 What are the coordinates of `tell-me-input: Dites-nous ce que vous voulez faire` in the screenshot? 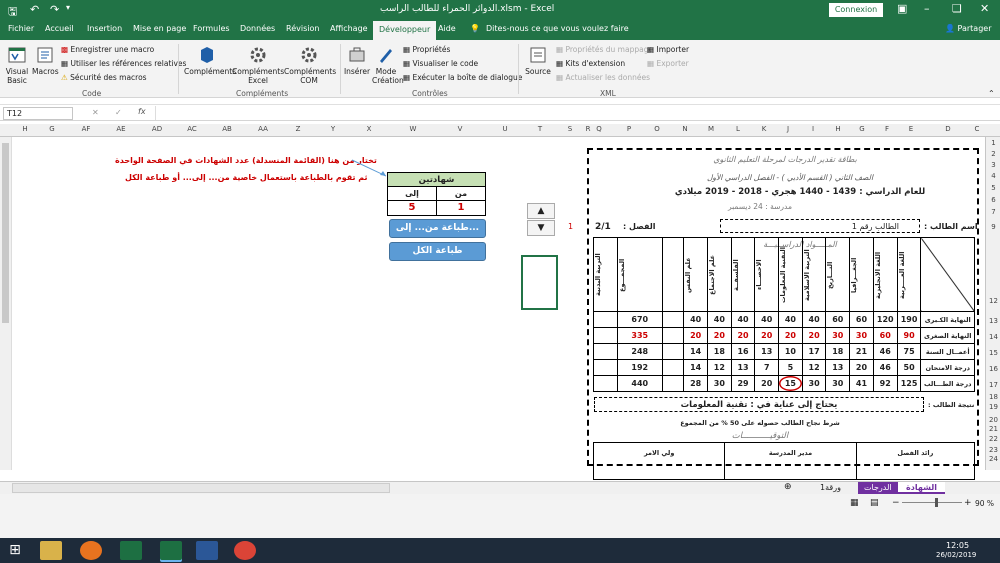 It's located at (557, 28).